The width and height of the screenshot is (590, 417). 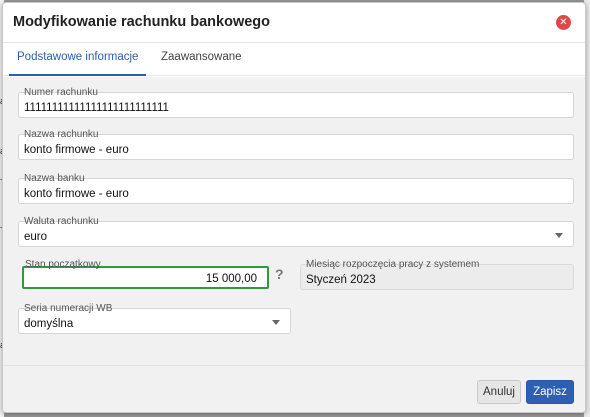 What do you see at coordinates (341, 280) in the screenshot?
I see `start-month-value: Styczeń 2023` at bounding box center [341, 280].